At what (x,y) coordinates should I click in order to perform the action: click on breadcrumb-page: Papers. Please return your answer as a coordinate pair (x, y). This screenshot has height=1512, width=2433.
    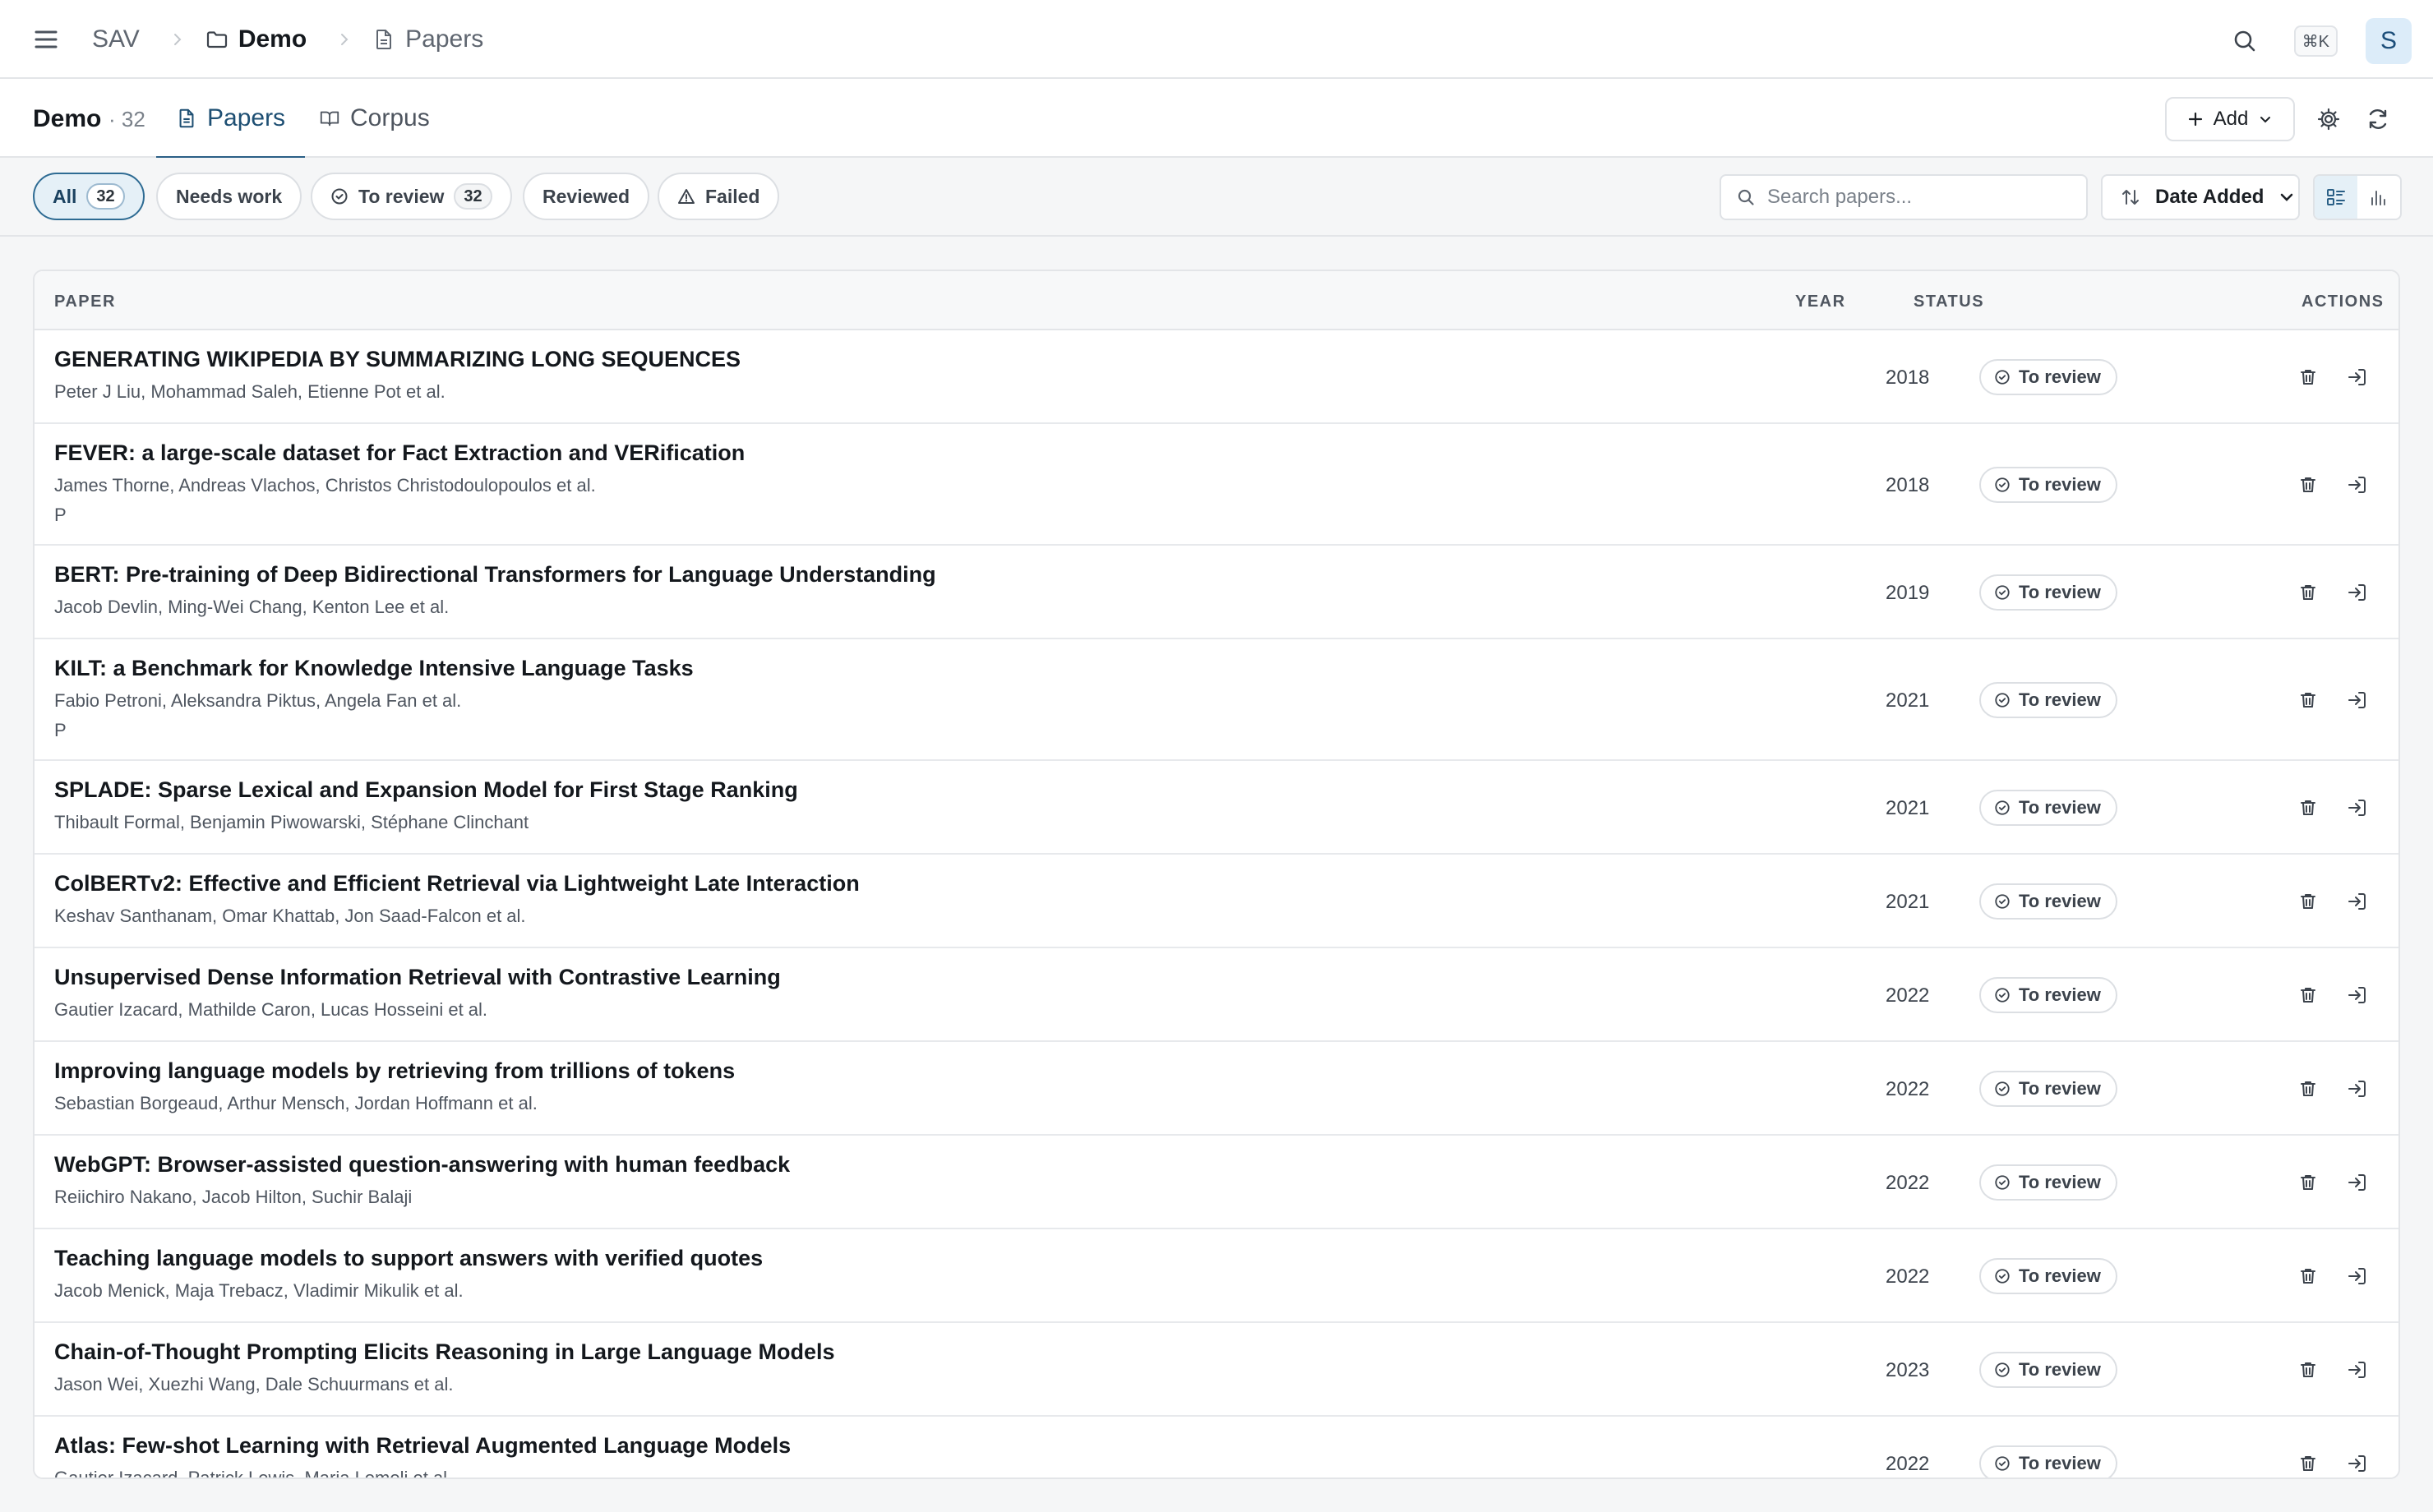
    Looking at the image, I should click on (427, 39).